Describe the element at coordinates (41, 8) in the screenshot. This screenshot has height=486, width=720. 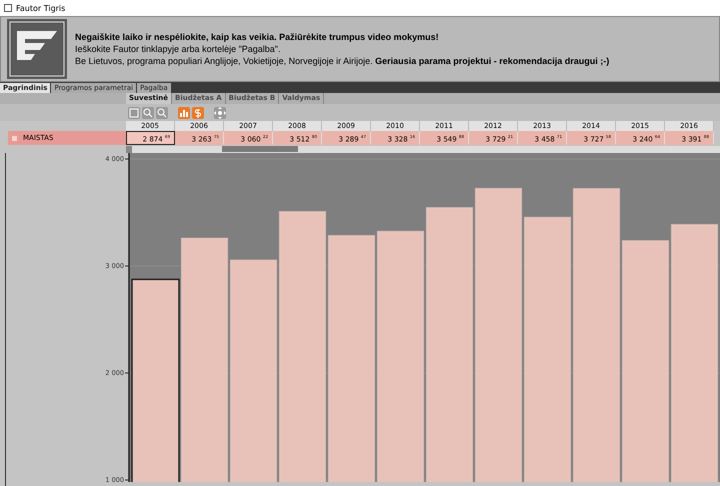
I see `window-title: Fautor Tigris` at that location.